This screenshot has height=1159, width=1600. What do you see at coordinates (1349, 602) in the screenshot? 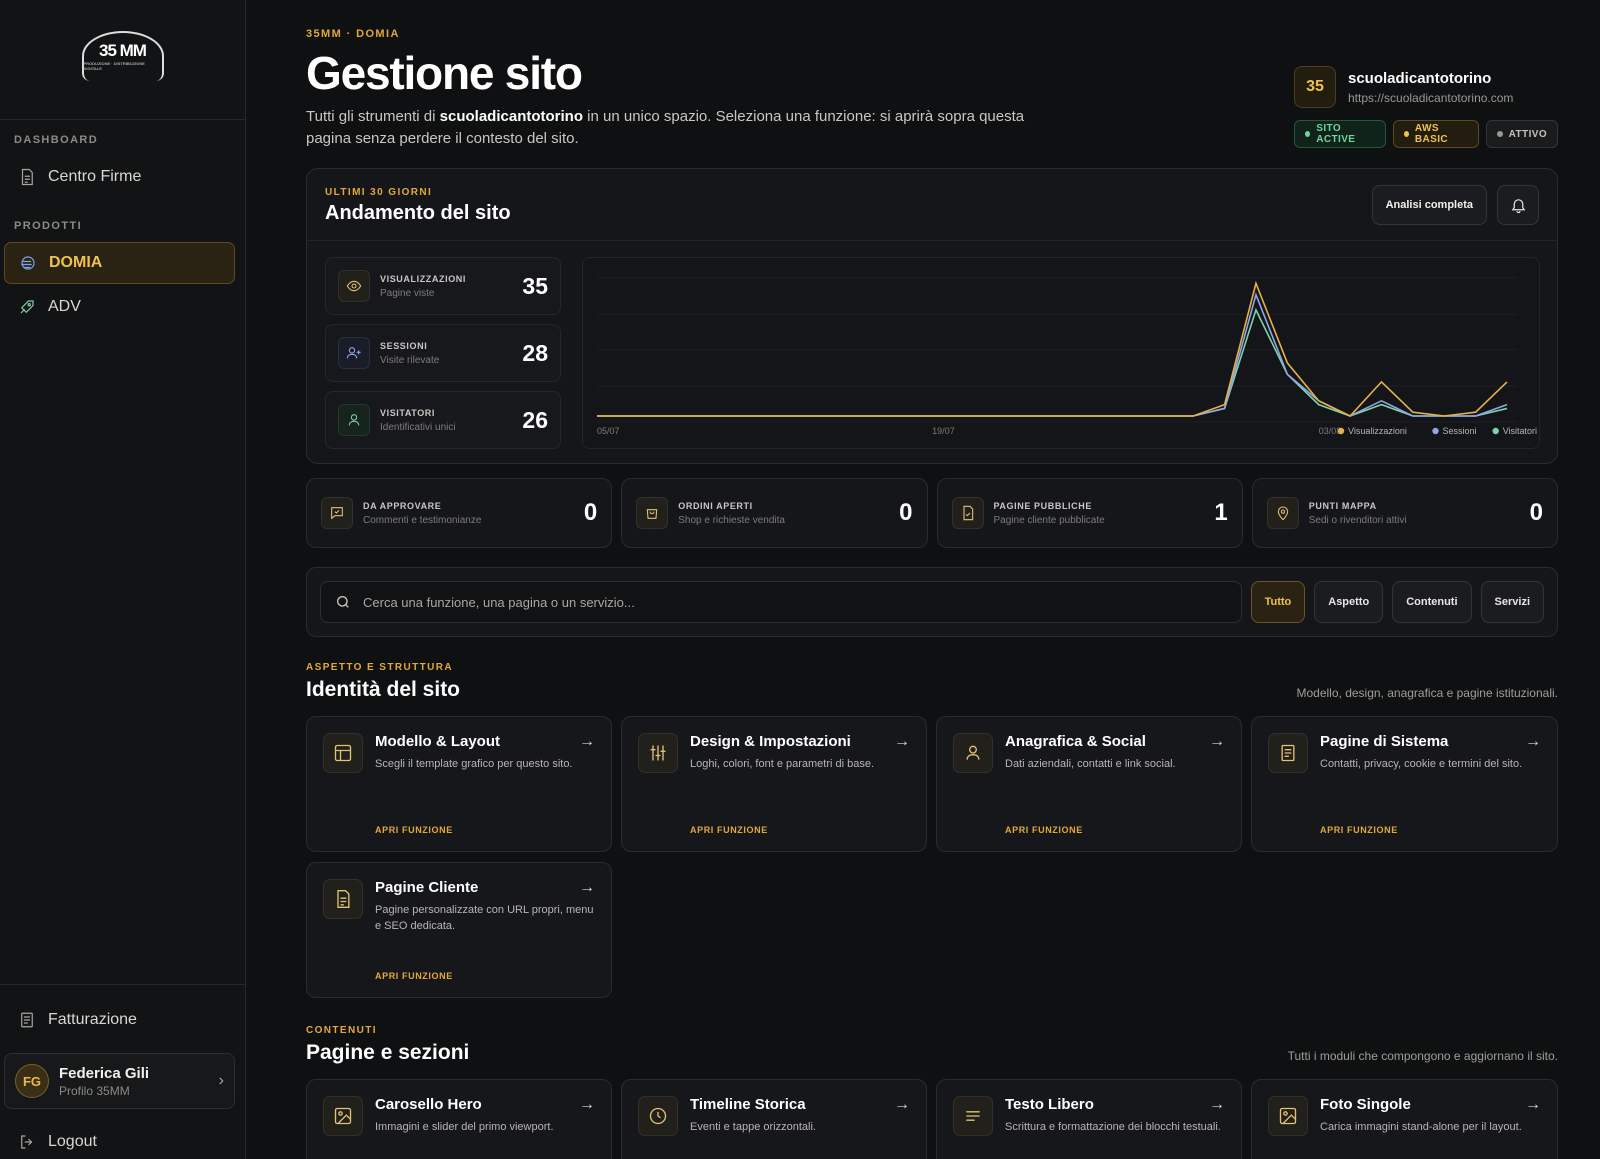
I see `filter-tab-aspect: Aspetto` at bounding box center [1349, 602].